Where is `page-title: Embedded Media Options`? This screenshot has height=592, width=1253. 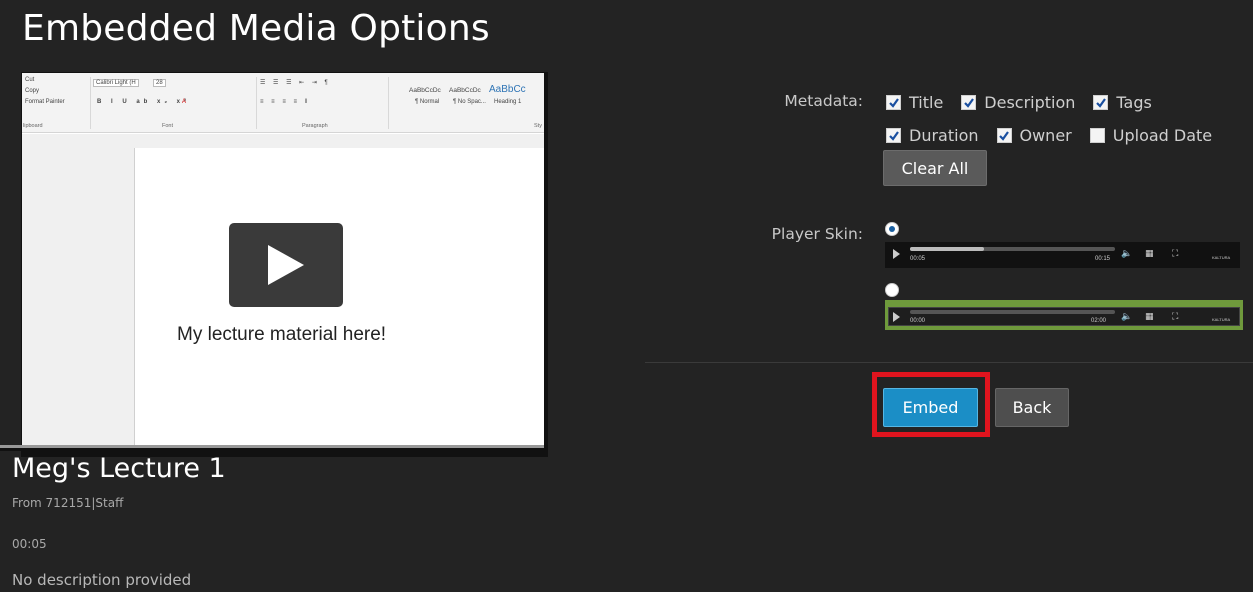 page-title: Embedded Media Options is located at coordinates (256, 28).